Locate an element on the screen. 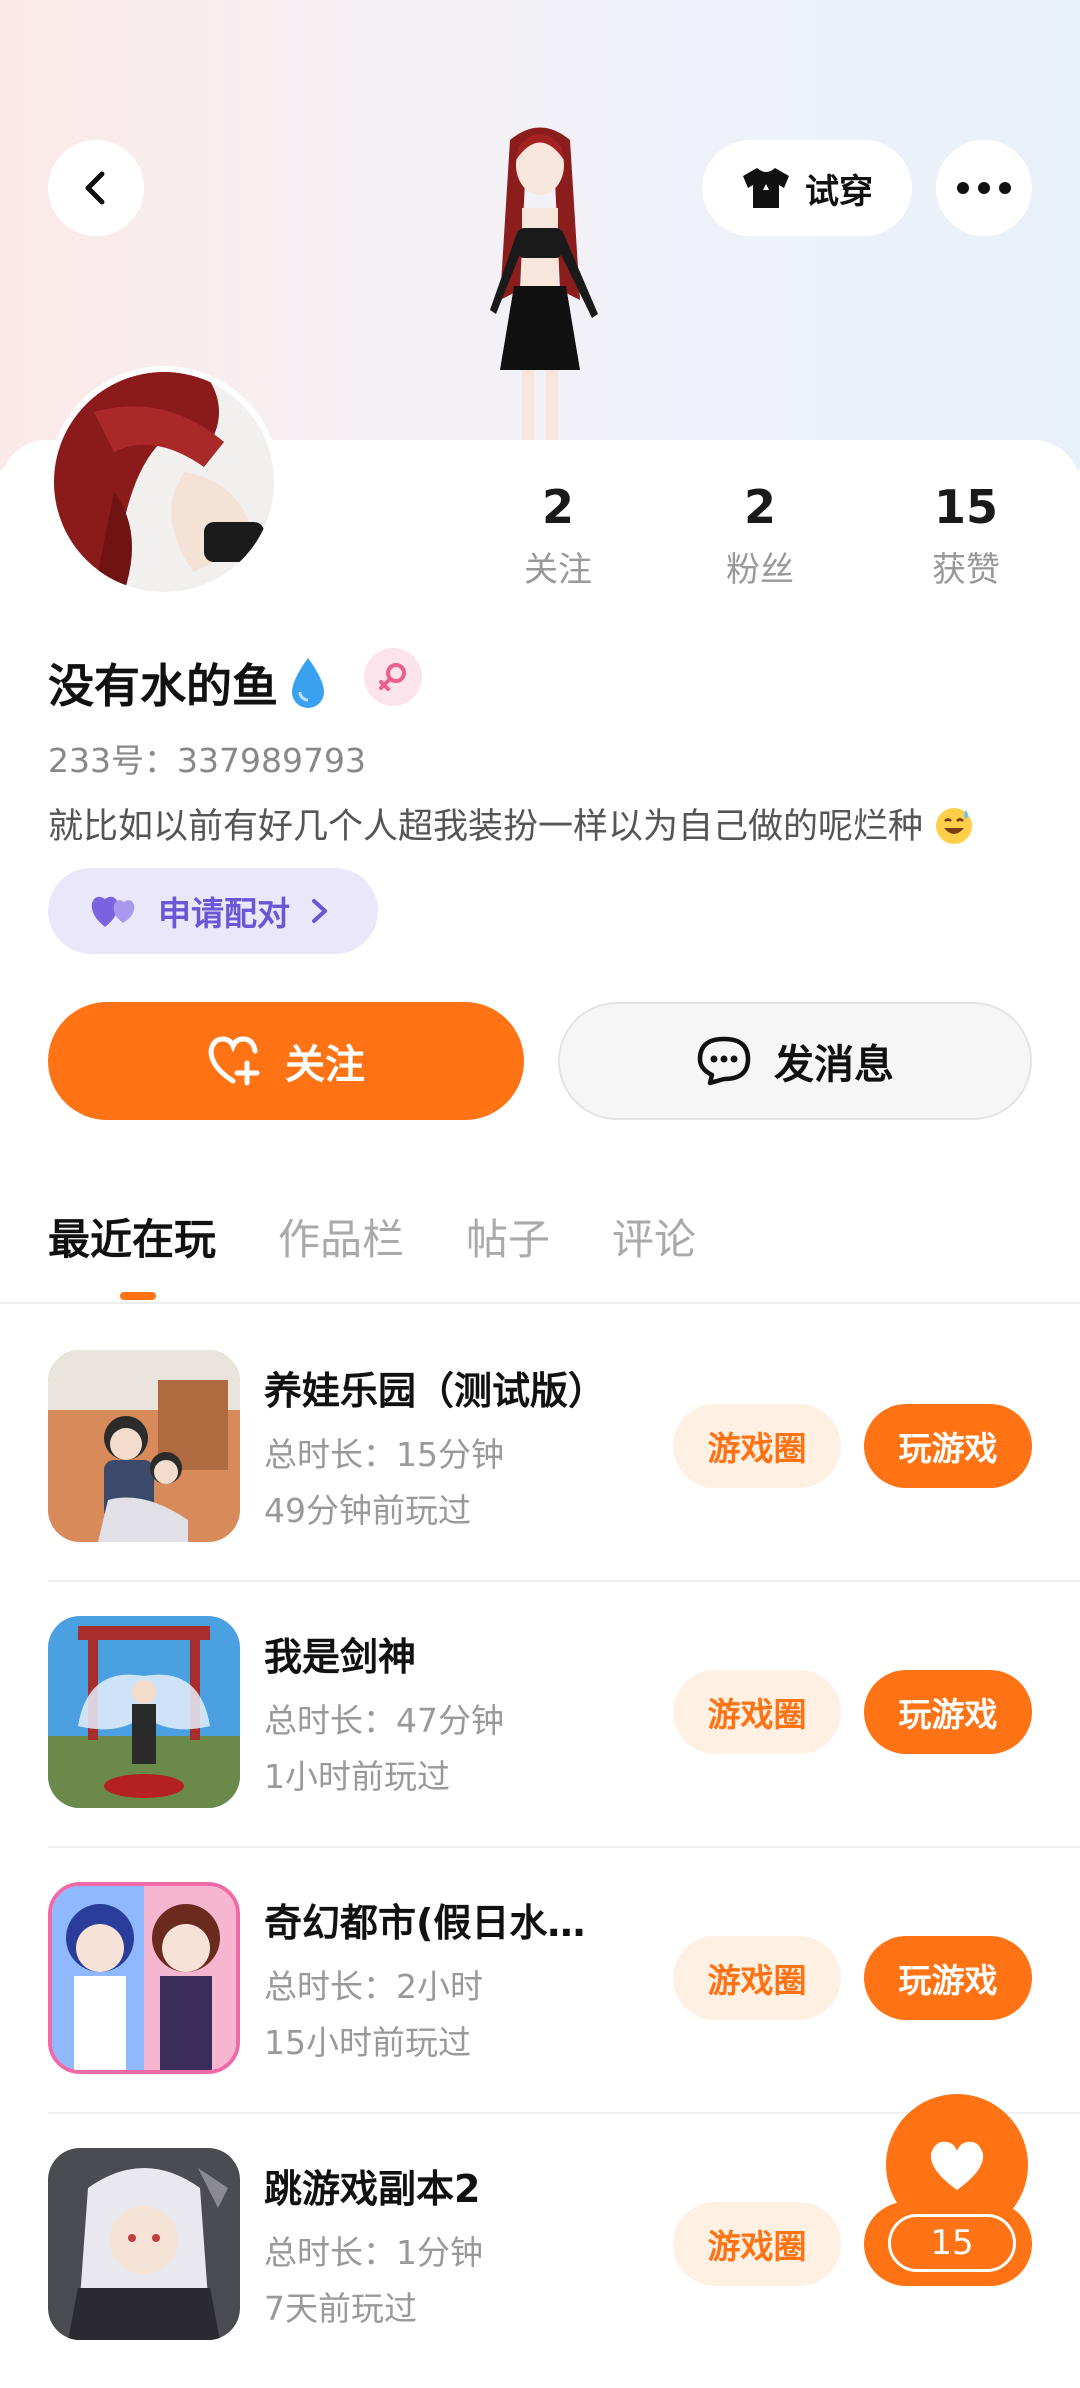  tab-divider is located at coordinates (540, 1303).